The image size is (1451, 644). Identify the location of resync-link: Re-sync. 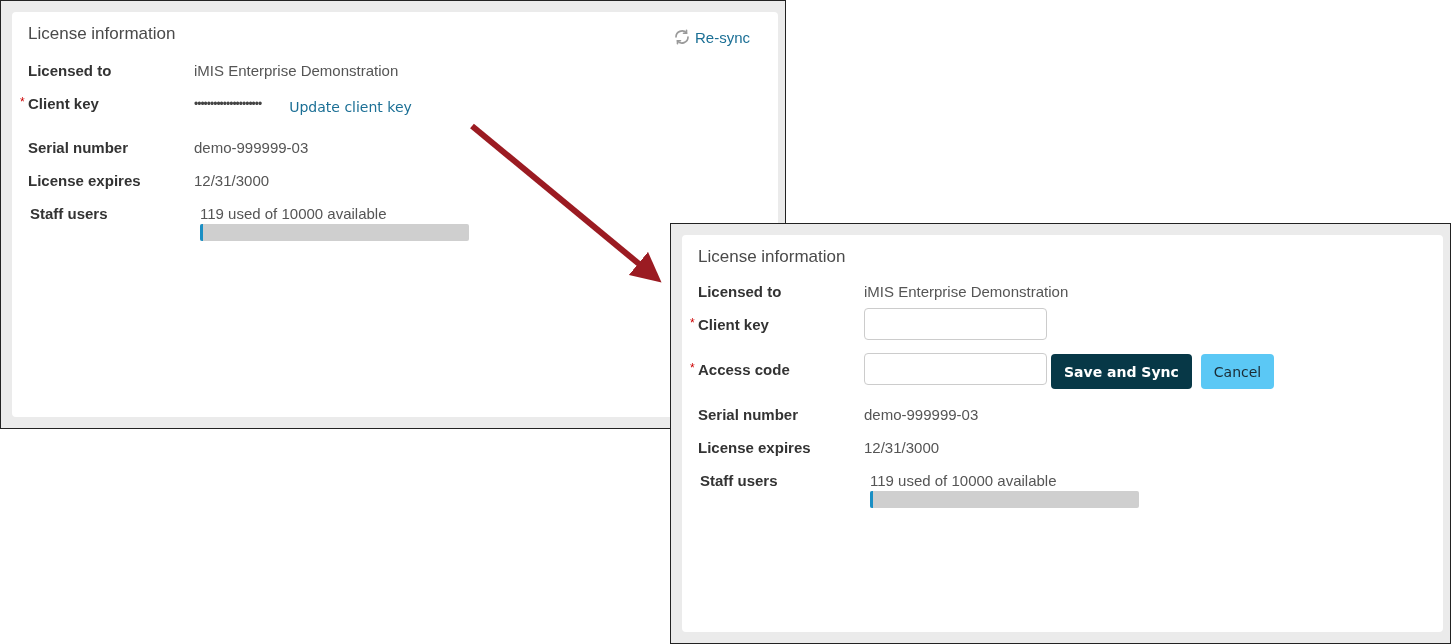
(711, 37).